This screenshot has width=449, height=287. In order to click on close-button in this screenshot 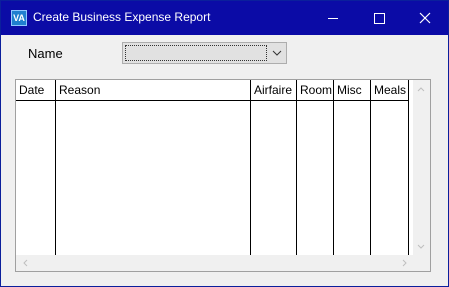, I will do `click(425, 18)`.